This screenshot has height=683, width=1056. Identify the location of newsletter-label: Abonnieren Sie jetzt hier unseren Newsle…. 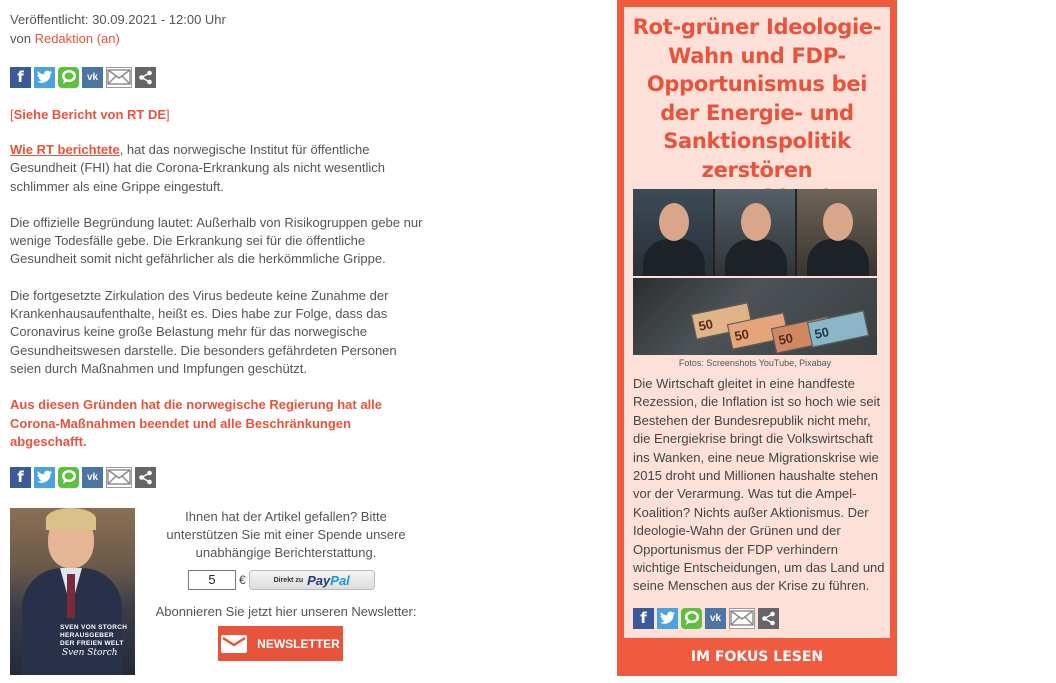
(286, 611).